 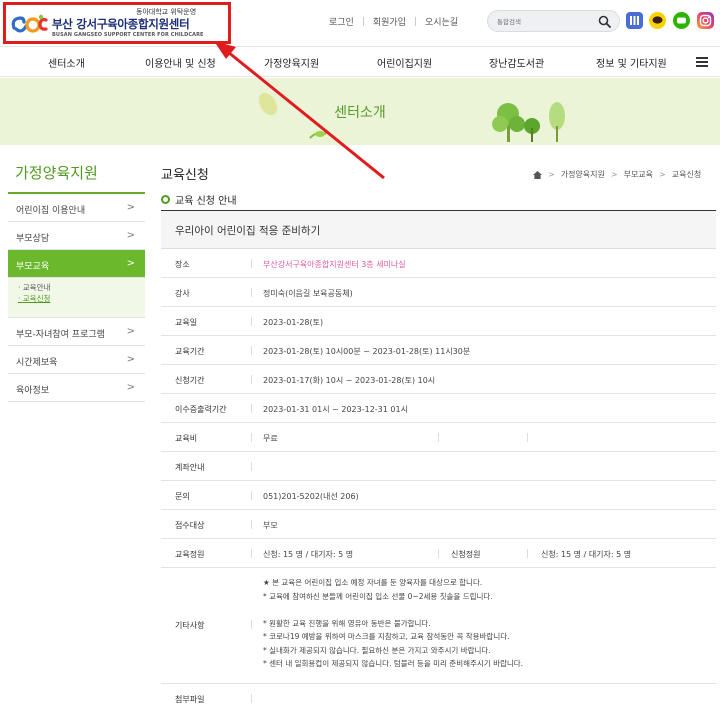 What do you see at coordinates (56, 173) in the screenshot?
I see `sidebar-title: 가정양육지원` at bounding box center [56, 173].